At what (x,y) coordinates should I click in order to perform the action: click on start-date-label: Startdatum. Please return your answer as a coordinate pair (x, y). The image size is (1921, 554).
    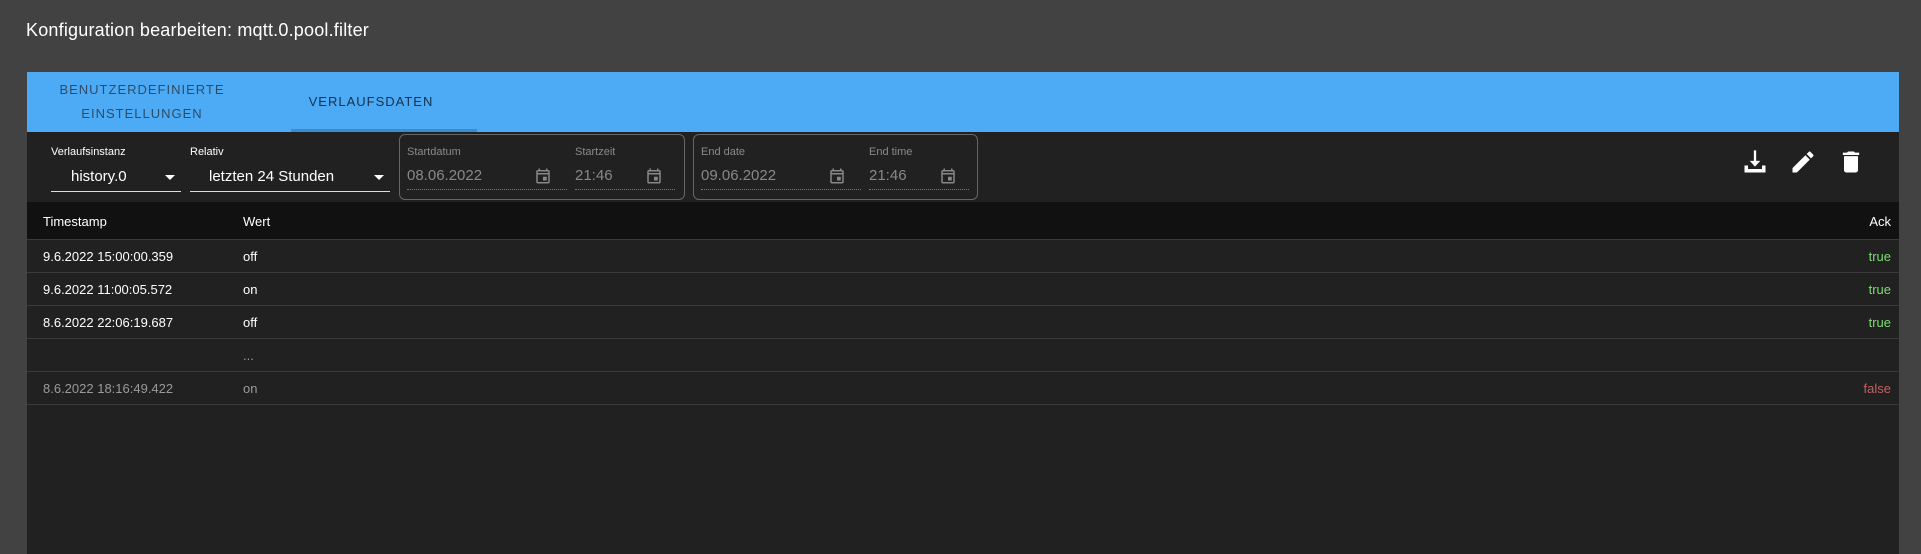
    Looking at the image, I should click on (434, 152).